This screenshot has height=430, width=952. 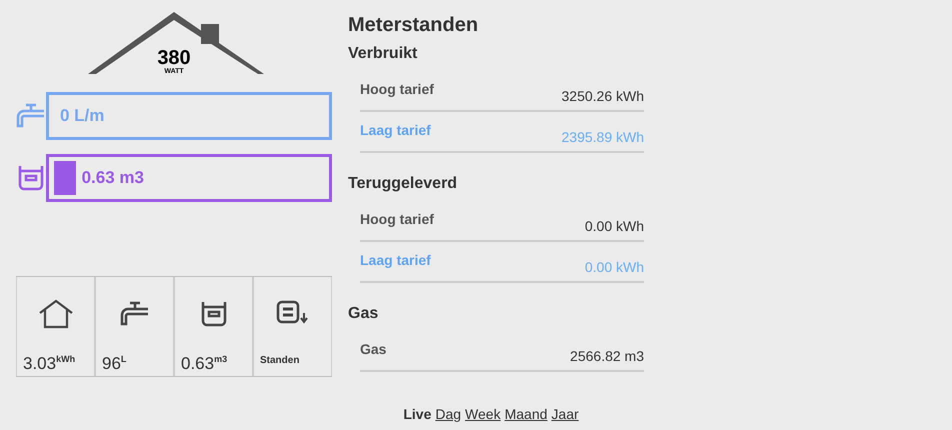 What do you see at coordinates (31, 178) in the screenshot?
I see `gas-meter-icon` at bounding box center [31, 178].